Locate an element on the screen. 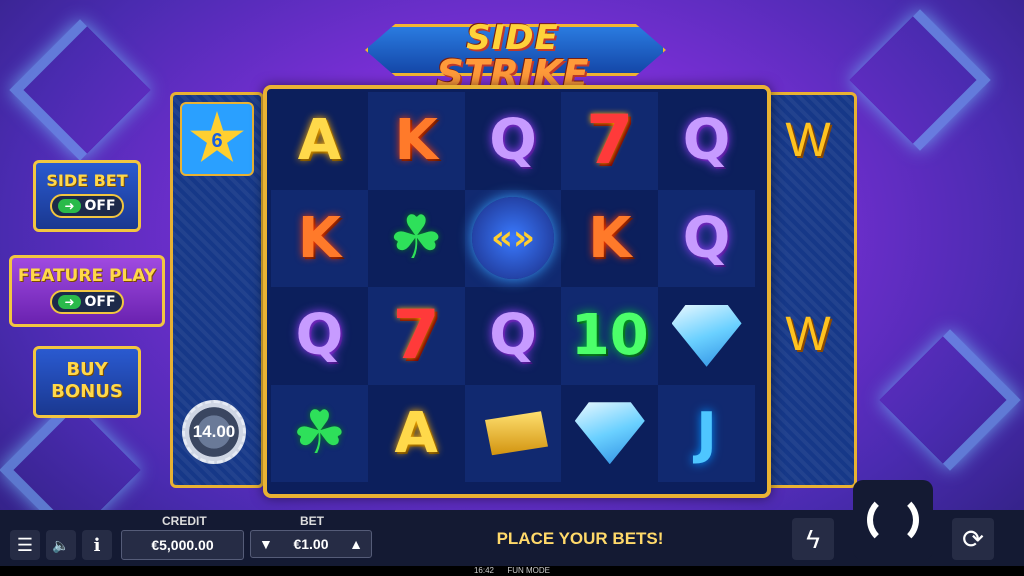 The width and height of the screenshot is (1024, 576). credit-value: €5,000.00 is located at coordinates (182, 545).